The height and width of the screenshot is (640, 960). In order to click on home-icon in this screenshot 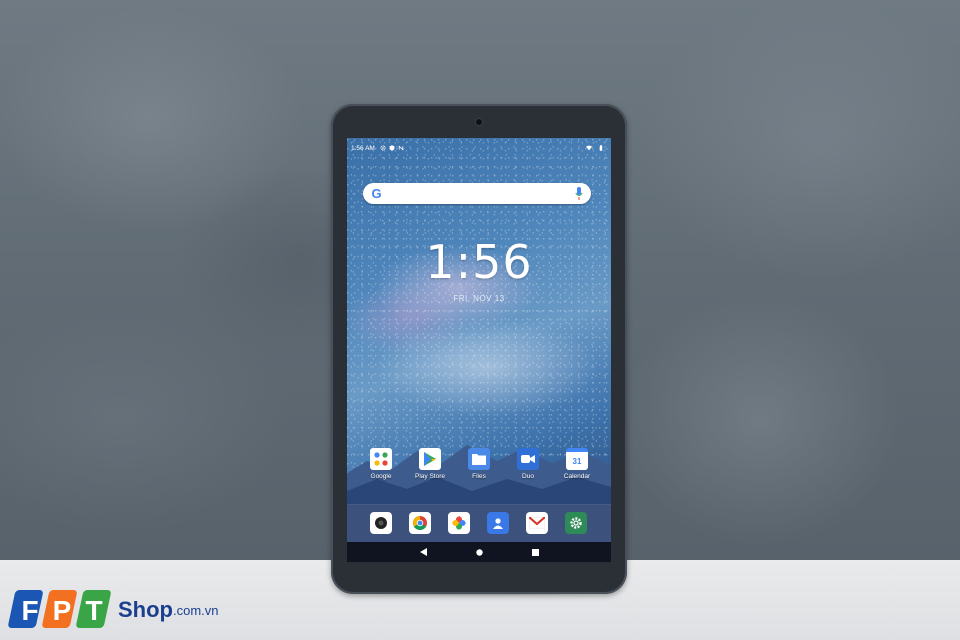, I will do `click(479, 552)`.